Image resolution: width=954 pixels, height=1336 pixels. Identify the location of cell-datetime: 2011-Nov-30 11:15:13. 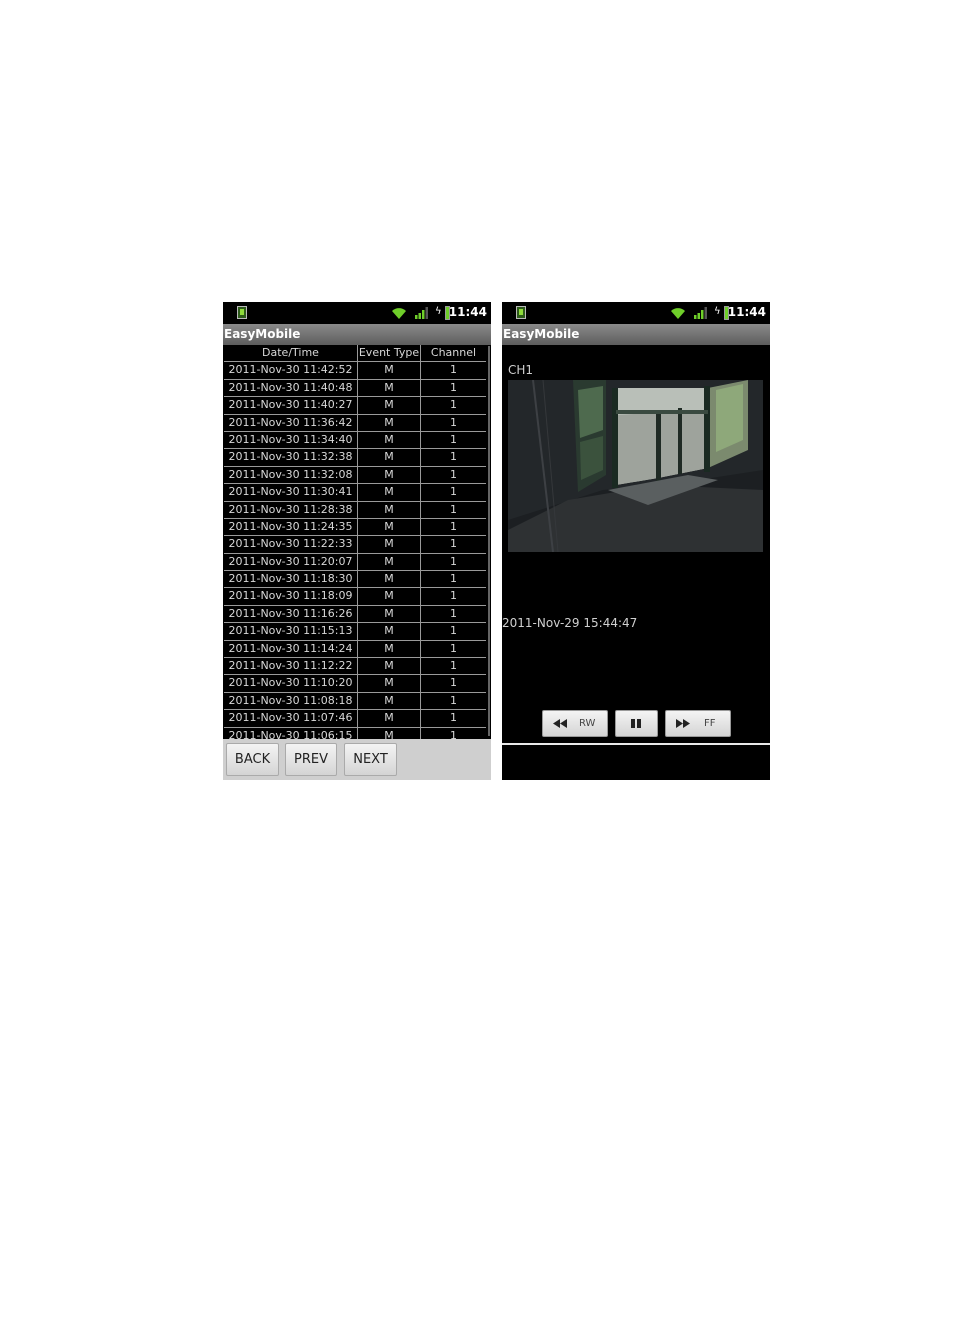
(291, 631).